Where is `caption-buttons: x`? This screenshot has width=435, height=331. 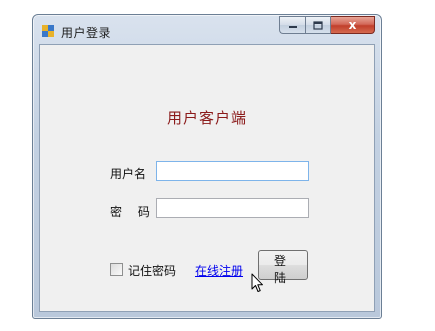 caption-buttons: x is located at coordinates (327, 25).